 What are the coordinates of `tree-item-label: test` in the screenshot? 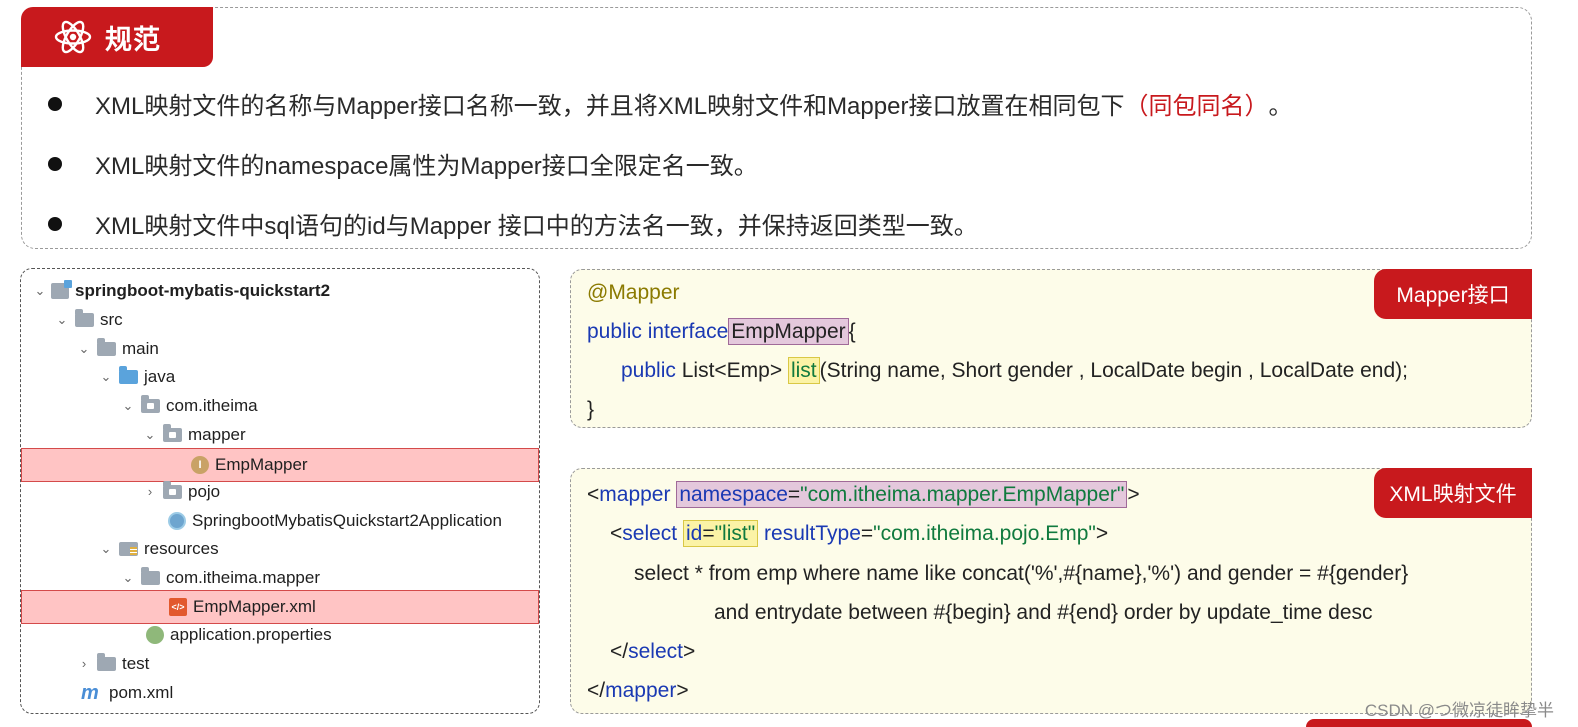 It's located at (136, 663).